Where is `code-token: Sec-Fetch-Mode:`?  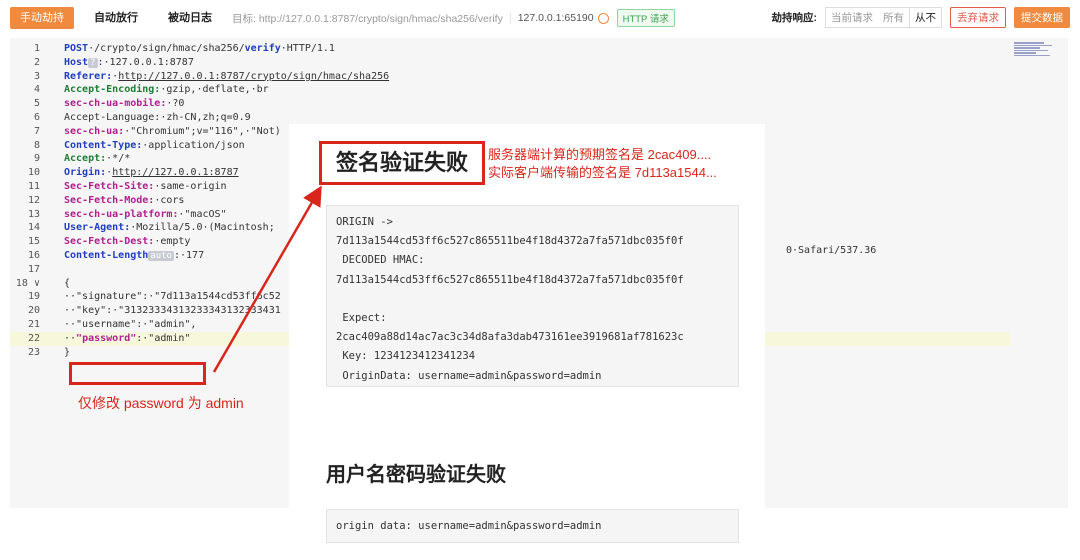 code-token: Sec-Fetch-Mode: is located at coordinates (109, 200).